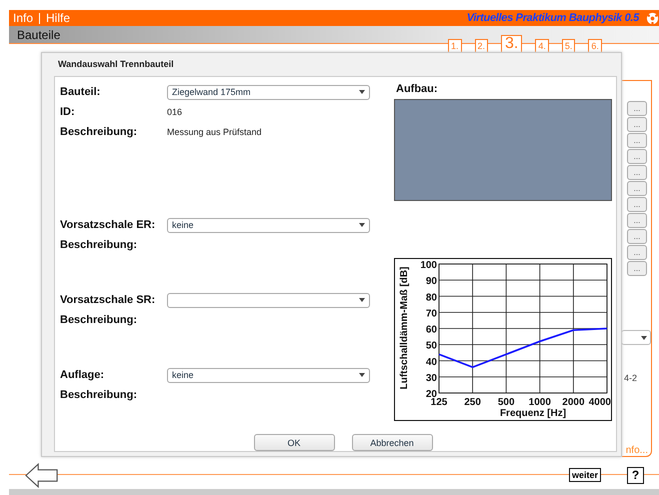  What do you see at coordinates (439, 402) in the screenshot?
I see `x-tick-label: 125` at bounding box center [439, 402].